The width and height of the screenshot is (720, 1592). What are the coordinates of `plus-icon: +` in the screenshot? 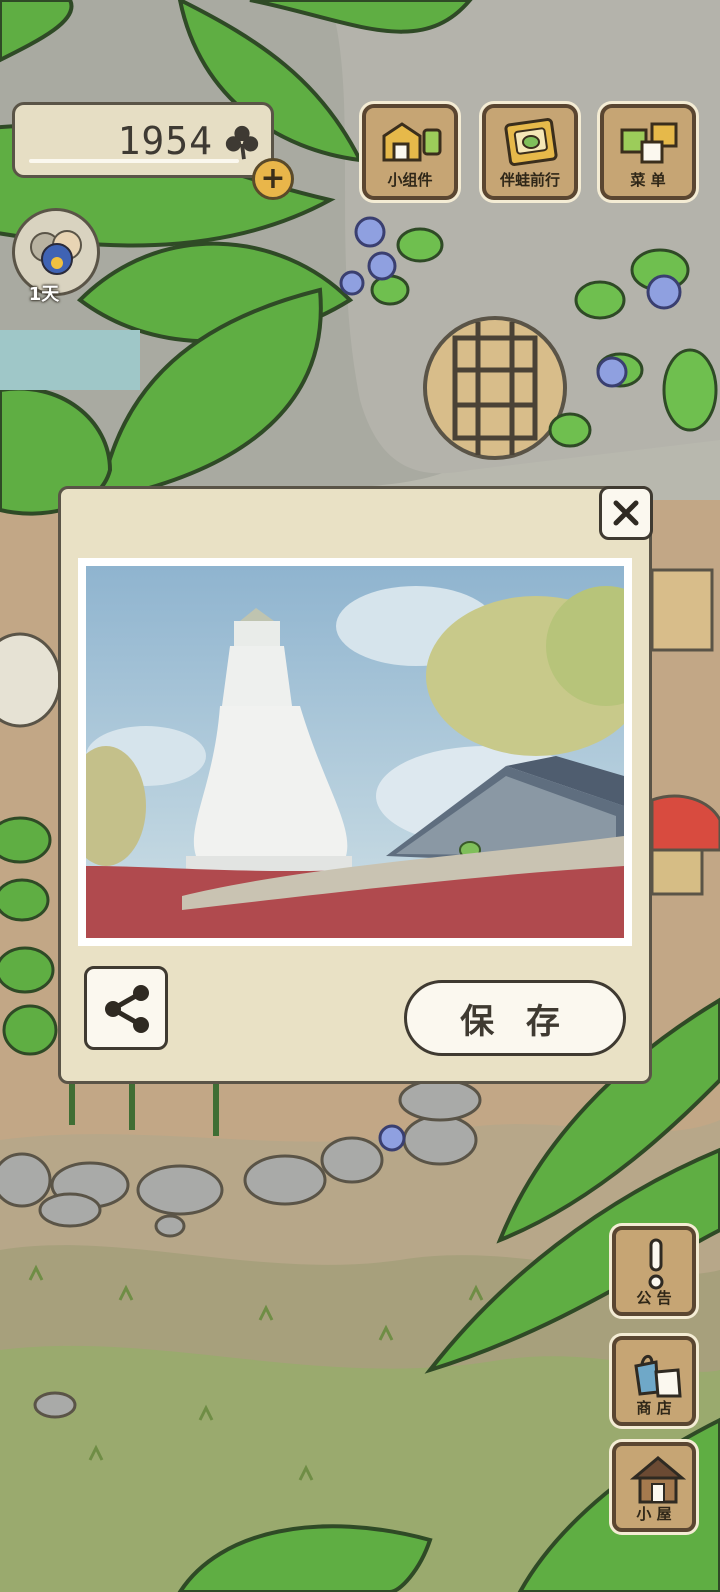 It's located at (273, 178).